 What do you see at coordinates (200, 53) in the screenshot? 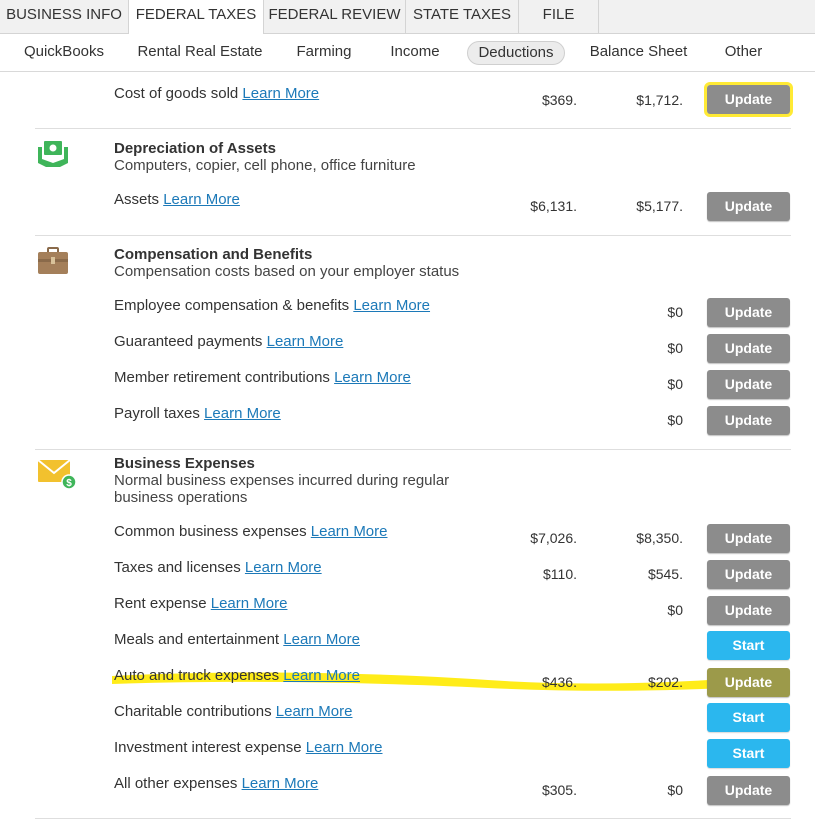
I see `subtab-rental-real-estate: Rental Real Estate` at bounding box center [200, 53].